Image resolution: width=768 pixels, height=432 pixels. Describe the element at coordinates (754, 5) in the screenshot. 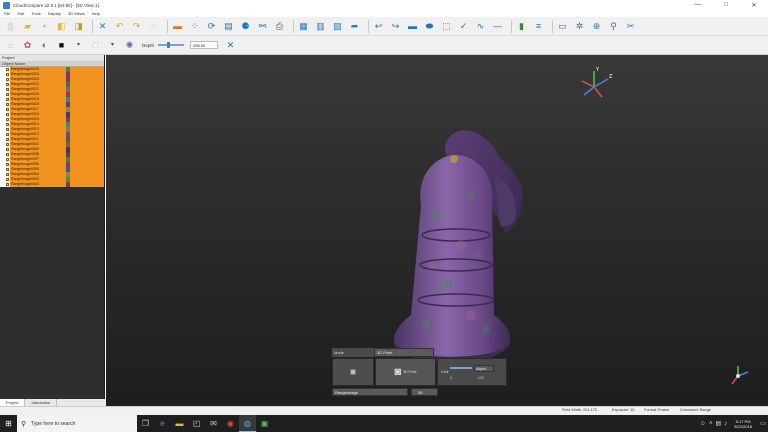

I see `close-button: ✕` at that location.